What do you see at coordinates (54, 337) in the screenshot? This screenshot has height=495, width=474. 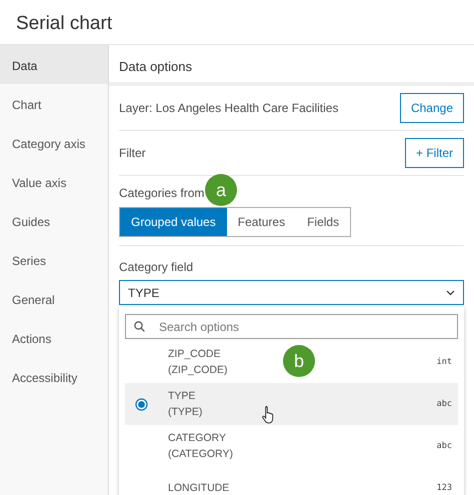 I see `sidebar-item: Actions` at bounding box center [54, 337].